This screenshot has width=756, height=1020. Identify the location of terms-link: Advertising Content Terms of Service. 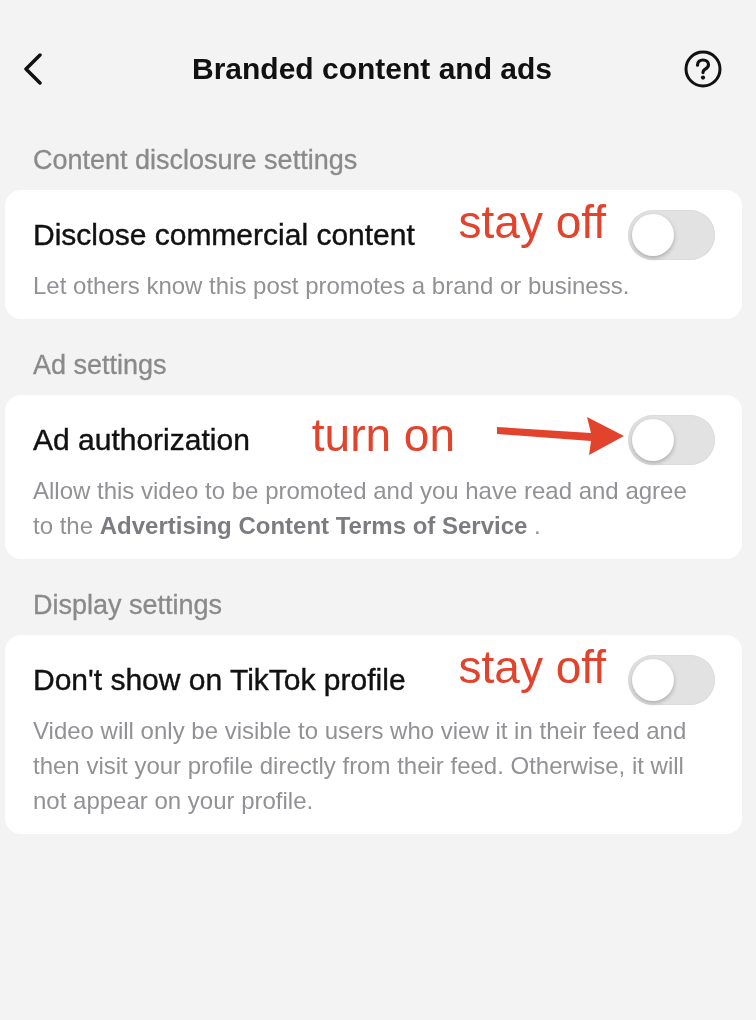
(313, 525).